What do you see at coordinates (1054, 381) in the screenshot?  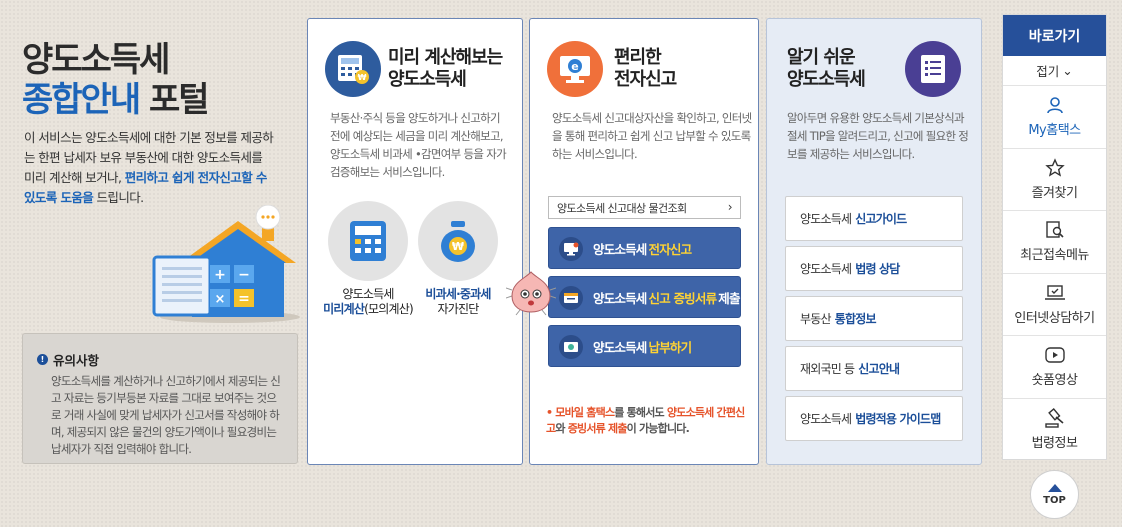 I see `quick-nav-label: 숏폼영상` at bounding box center [1054, 381].